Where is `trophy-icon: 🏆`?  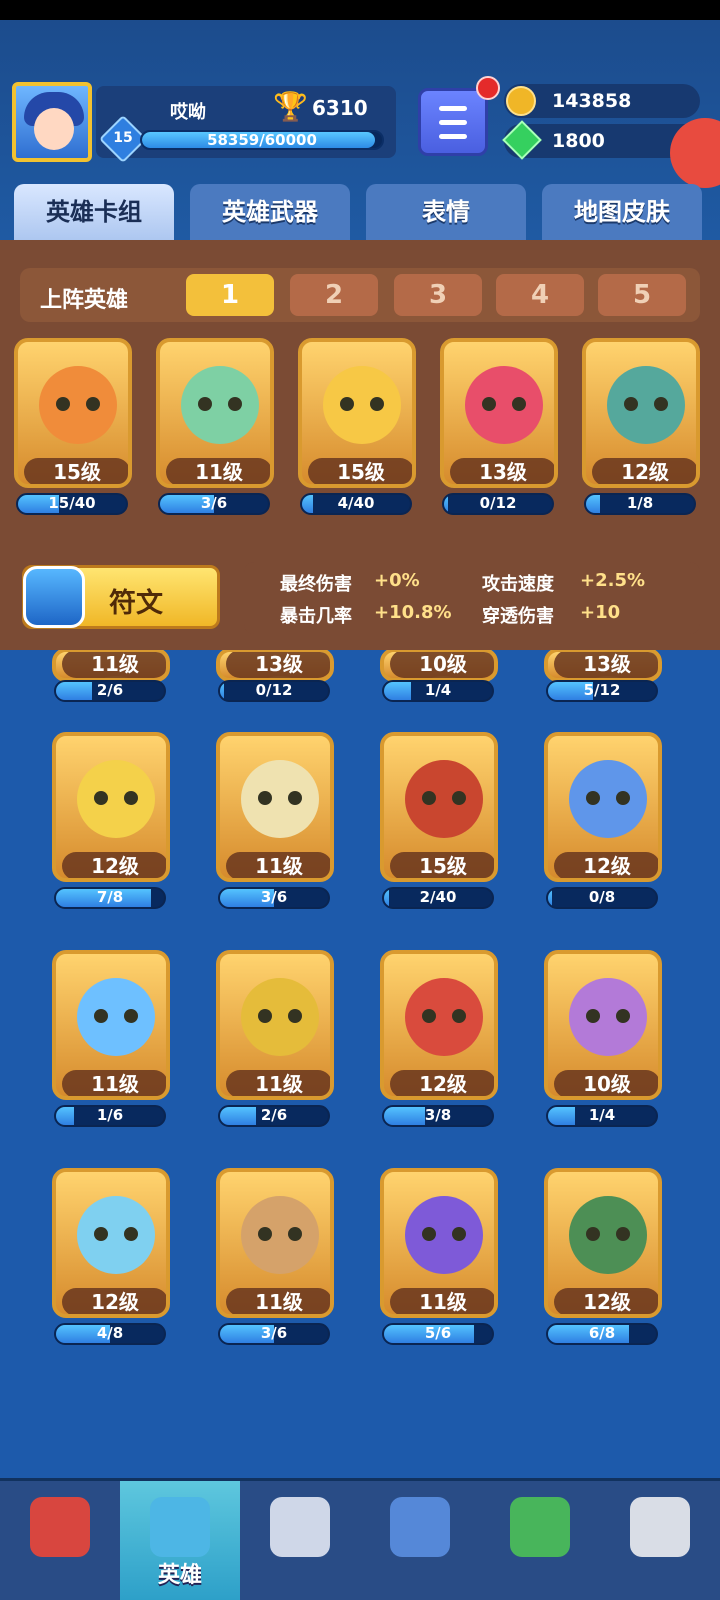
trophy-icon: 🏆 is located at coordinates (290, 106).